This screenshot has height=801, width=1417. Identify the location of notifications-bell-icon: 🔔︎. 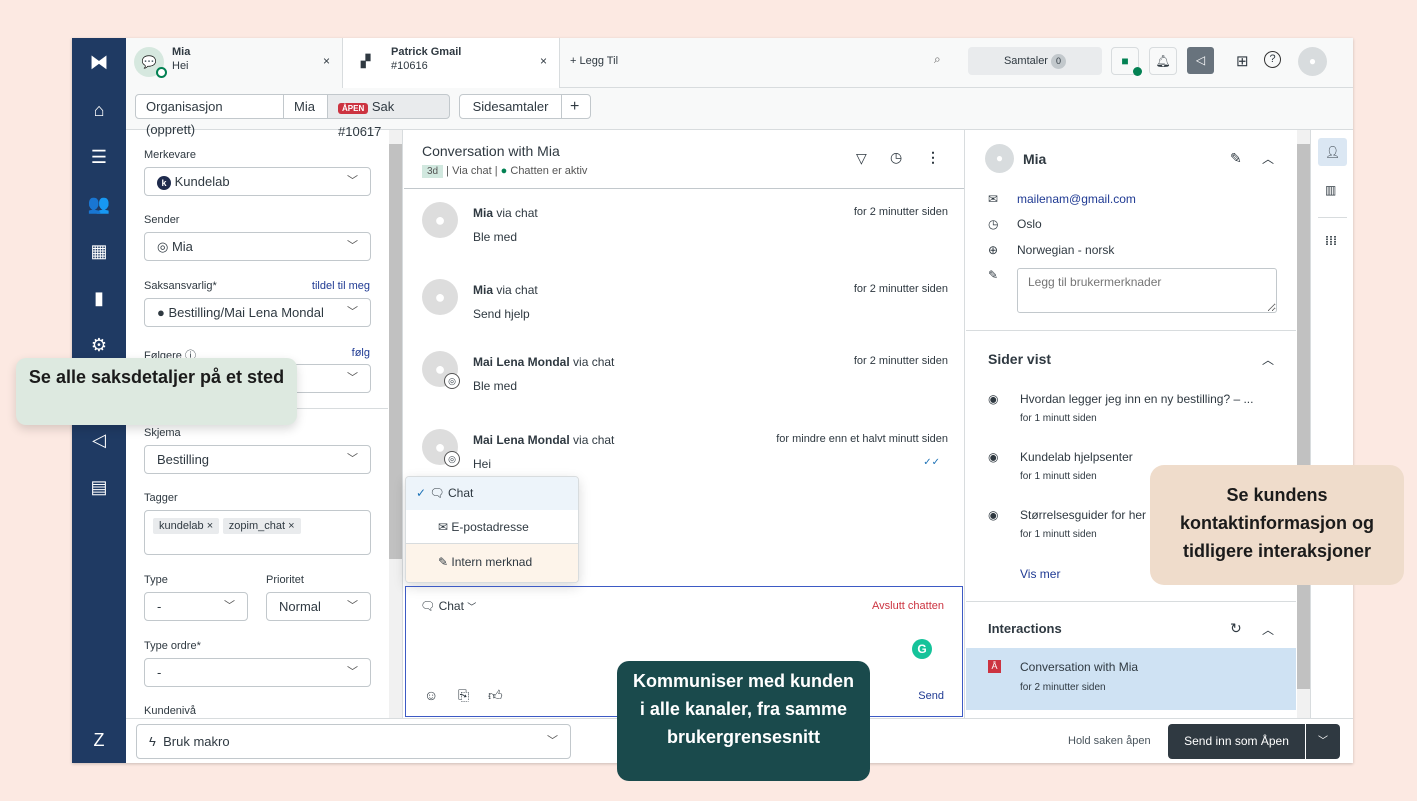
(1163, 61).